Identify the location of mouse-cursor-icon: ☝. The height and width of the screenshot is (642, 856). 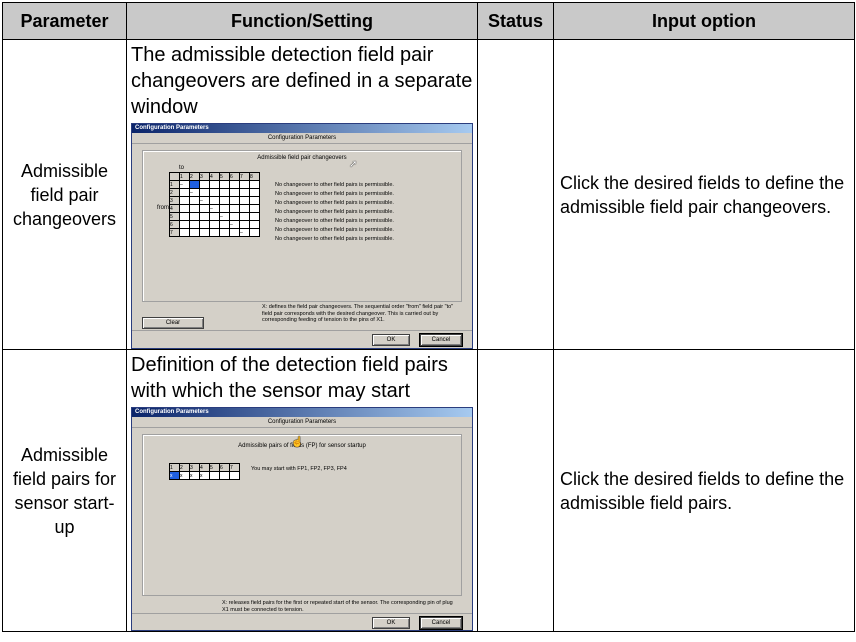
(297, 442).